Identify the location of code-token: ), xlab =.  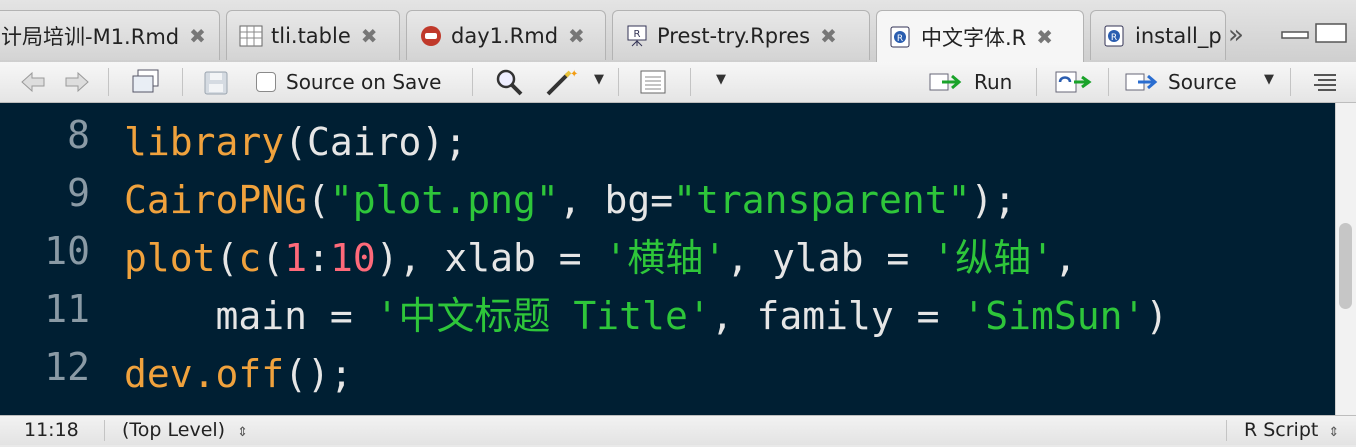
(490, 258).